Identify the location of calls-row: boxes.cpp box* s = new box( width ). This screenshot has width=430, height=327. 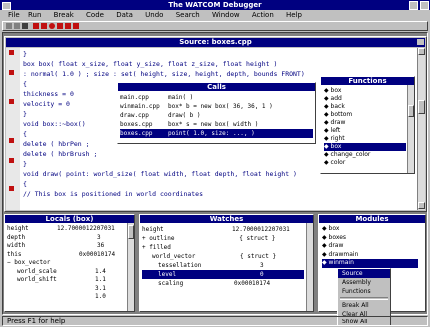
(216, 124).